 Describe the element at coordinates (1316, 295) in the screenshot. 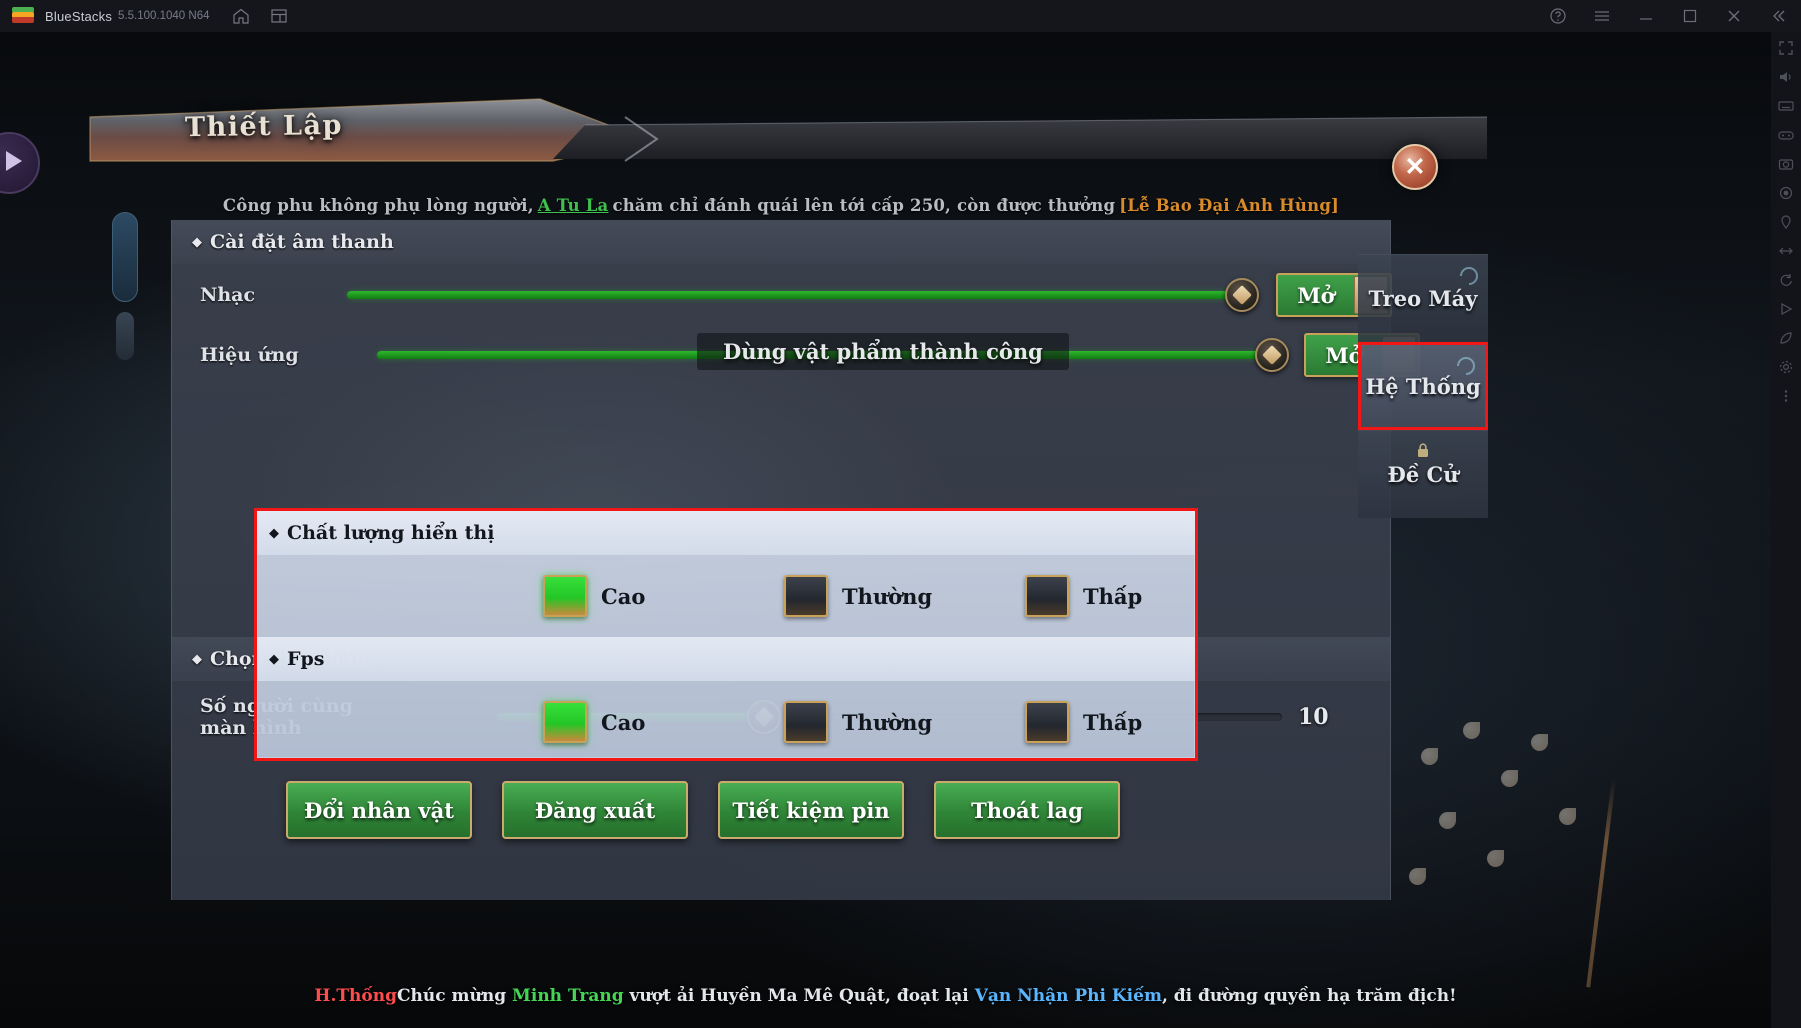

I see `music-toggle-label: Mở` at that location.